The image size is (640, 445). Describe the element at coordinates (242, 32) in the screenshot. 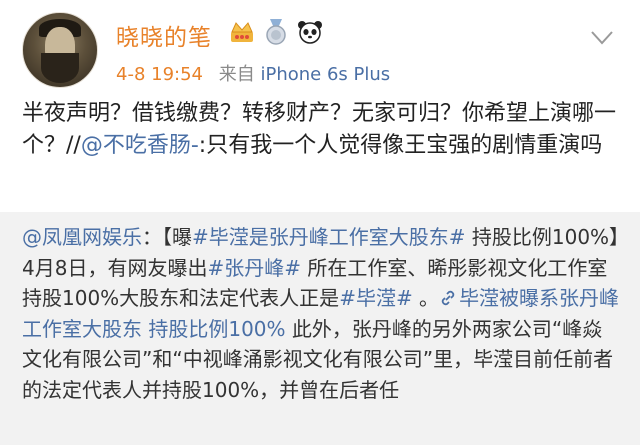

I see `crown-badge-icon` at that location.